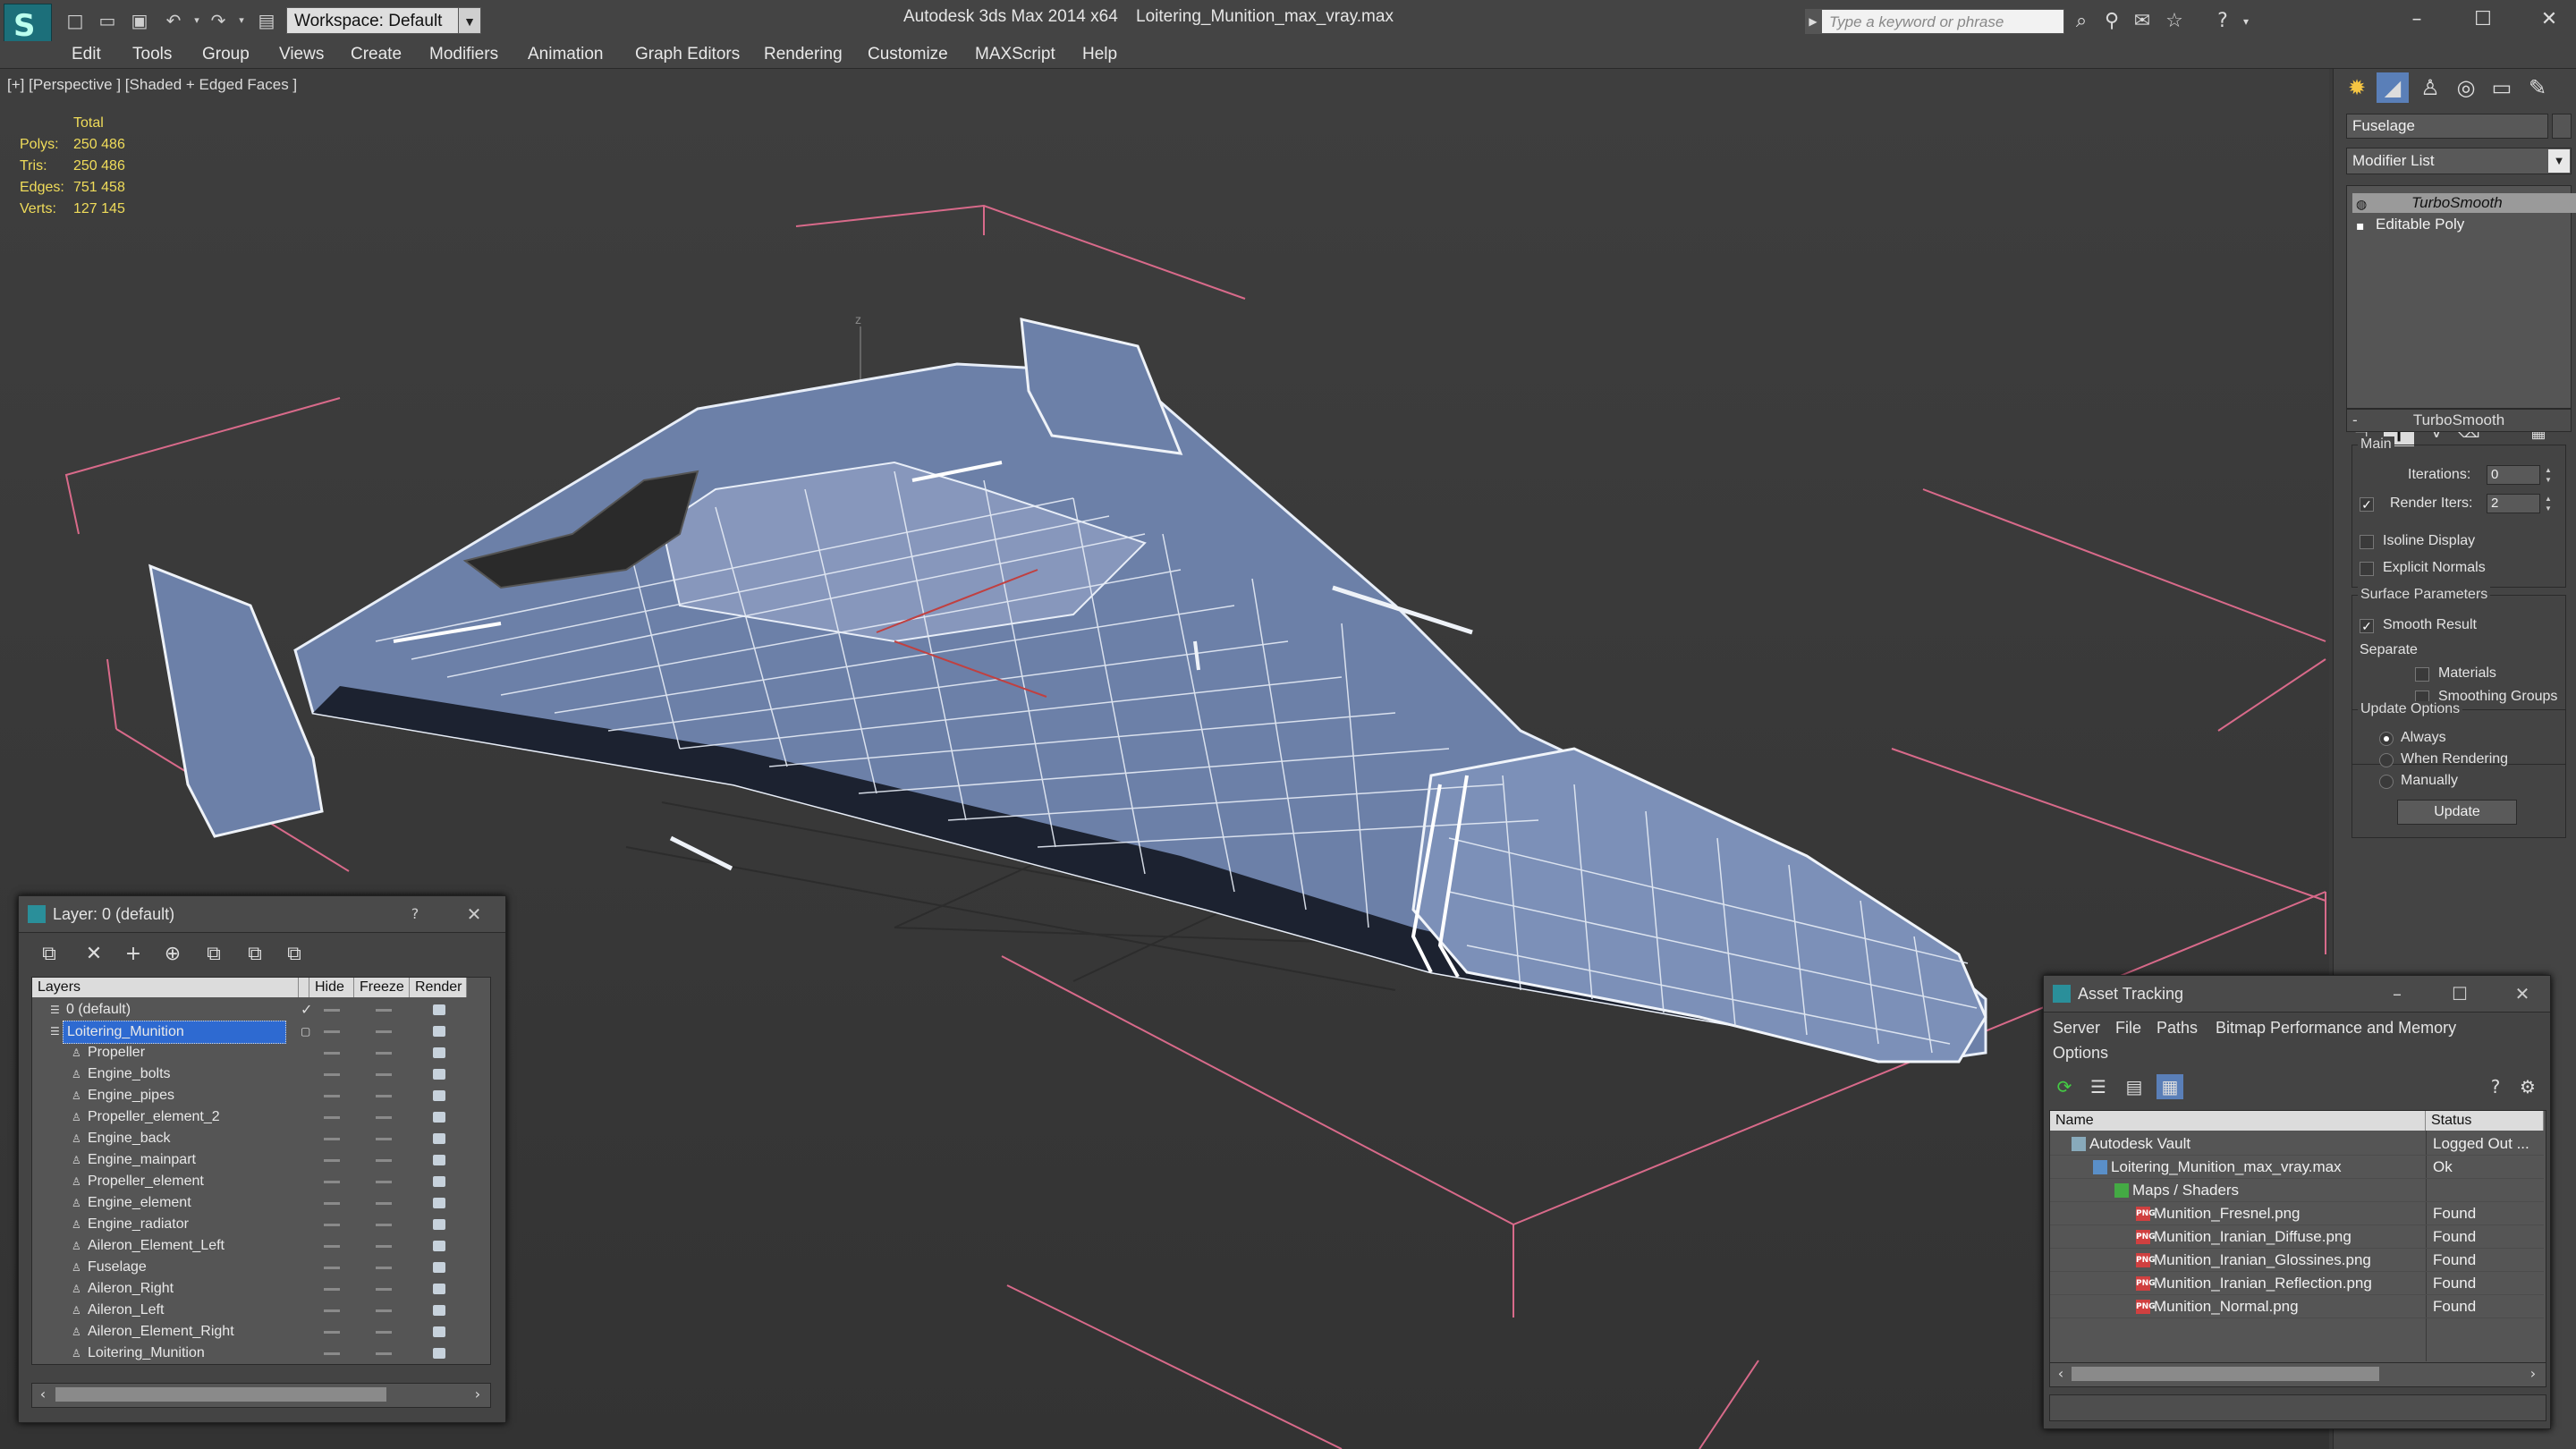 This screenshot has width=2576, height=1449. I want to click on layer-window-titlebar: Layer: 0 (default) ? ✕, so click(262, 914).